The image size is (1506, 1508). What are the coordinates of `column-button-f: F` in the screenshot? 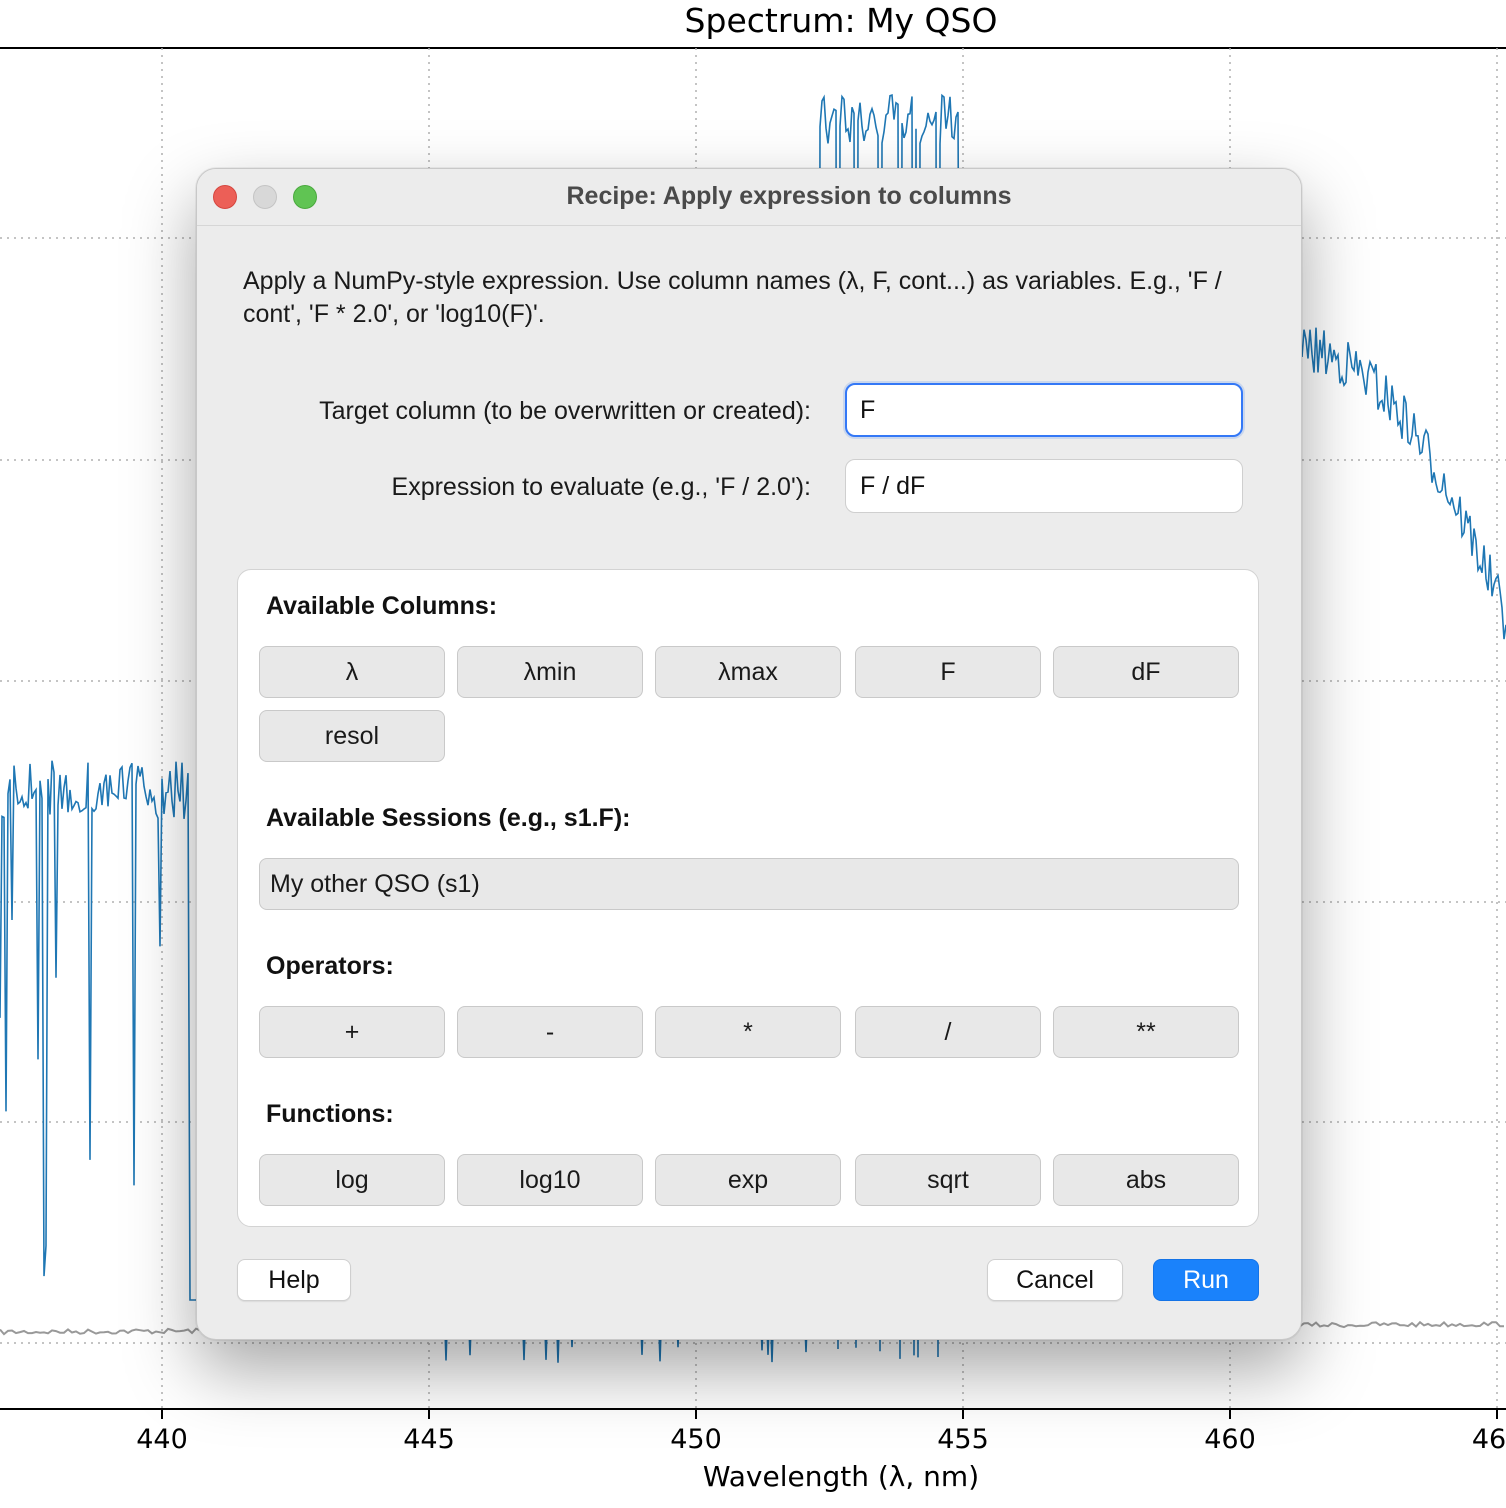 It's located at (948, 672).